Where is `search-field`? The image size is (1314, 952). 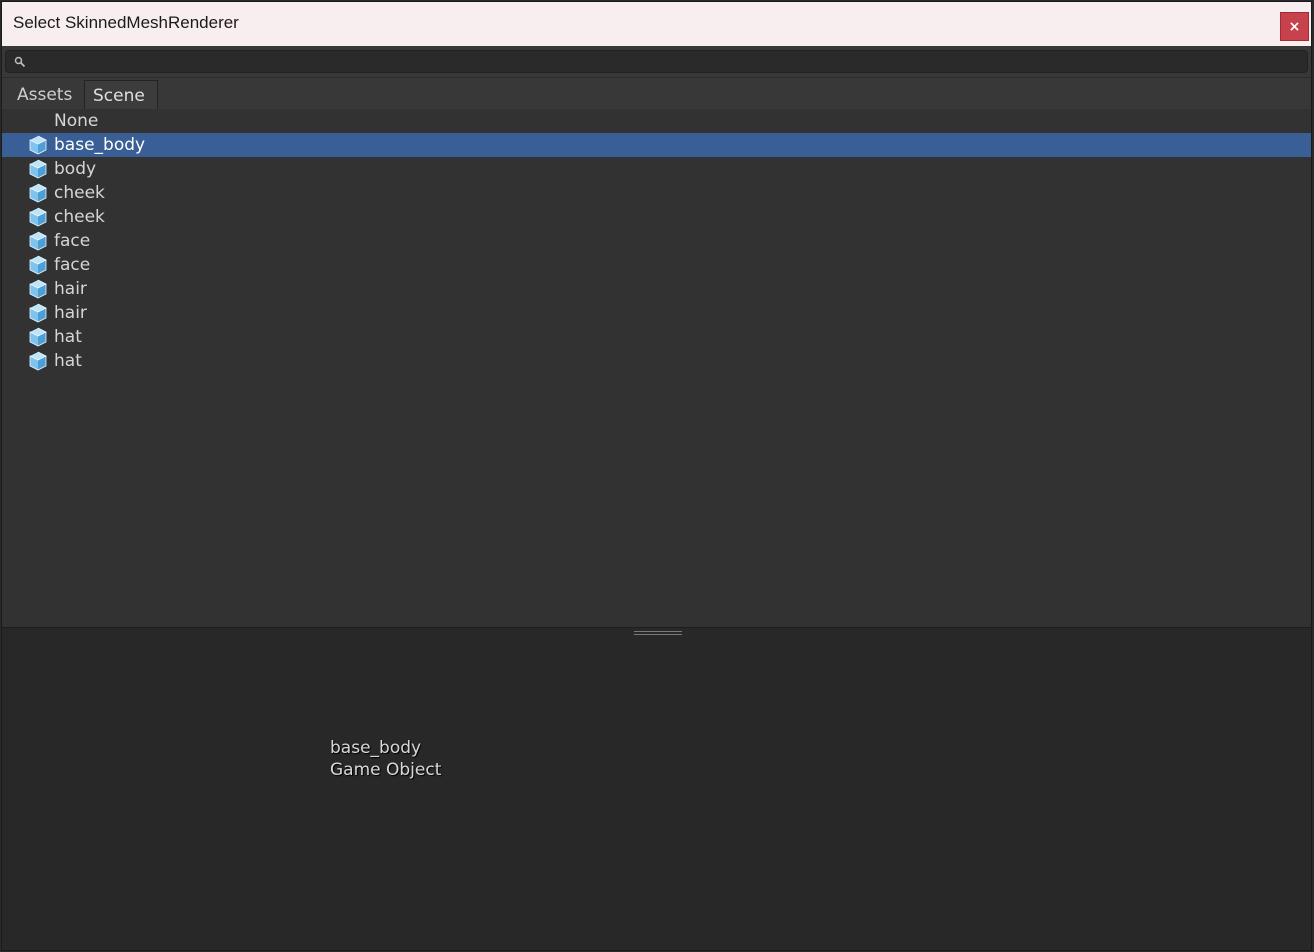 search-field is located at coordinates (656, 61).